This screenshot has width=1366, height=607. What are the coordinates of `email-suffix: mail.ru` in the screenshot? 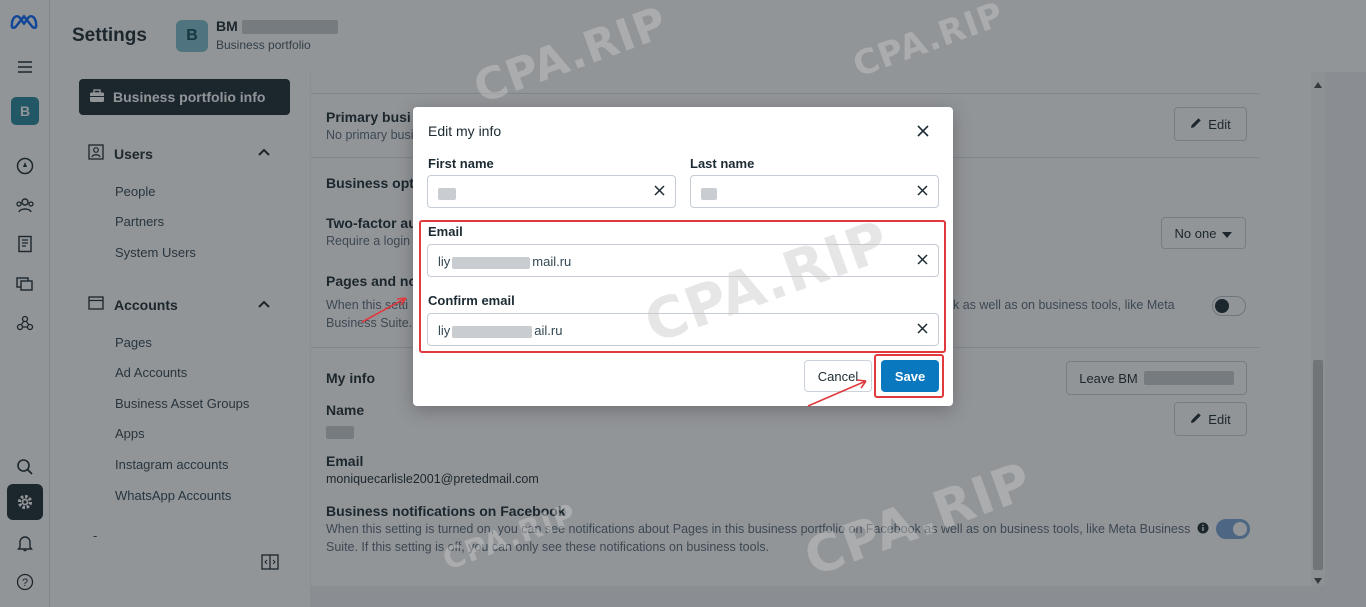 It's located at (552, 261).